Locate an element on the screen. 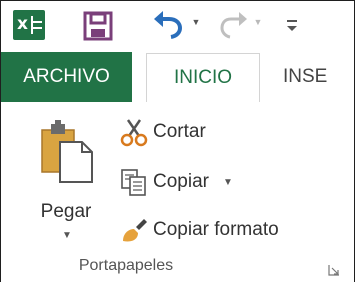 The height and width of the screenshot is (283, 355). paste-icon is located at coordinates (67, 151).